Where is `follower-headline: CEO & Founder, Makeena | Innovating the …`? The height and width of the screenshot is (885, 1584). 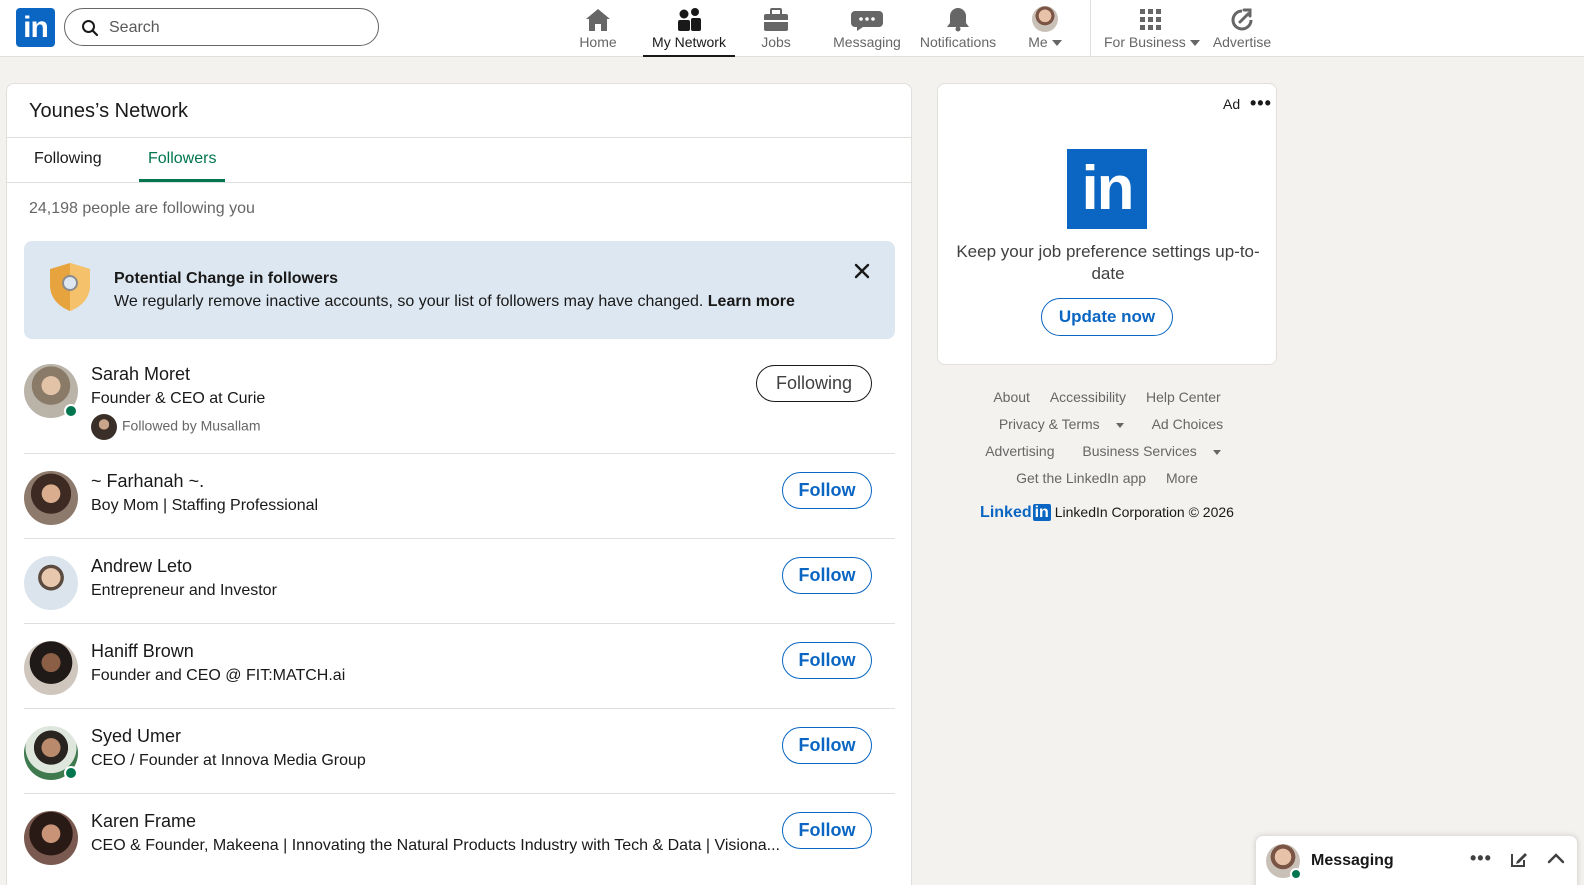 follower-headline: CEO & Founder, Makeena | Innovating the … is located at coordinates (435, 845).